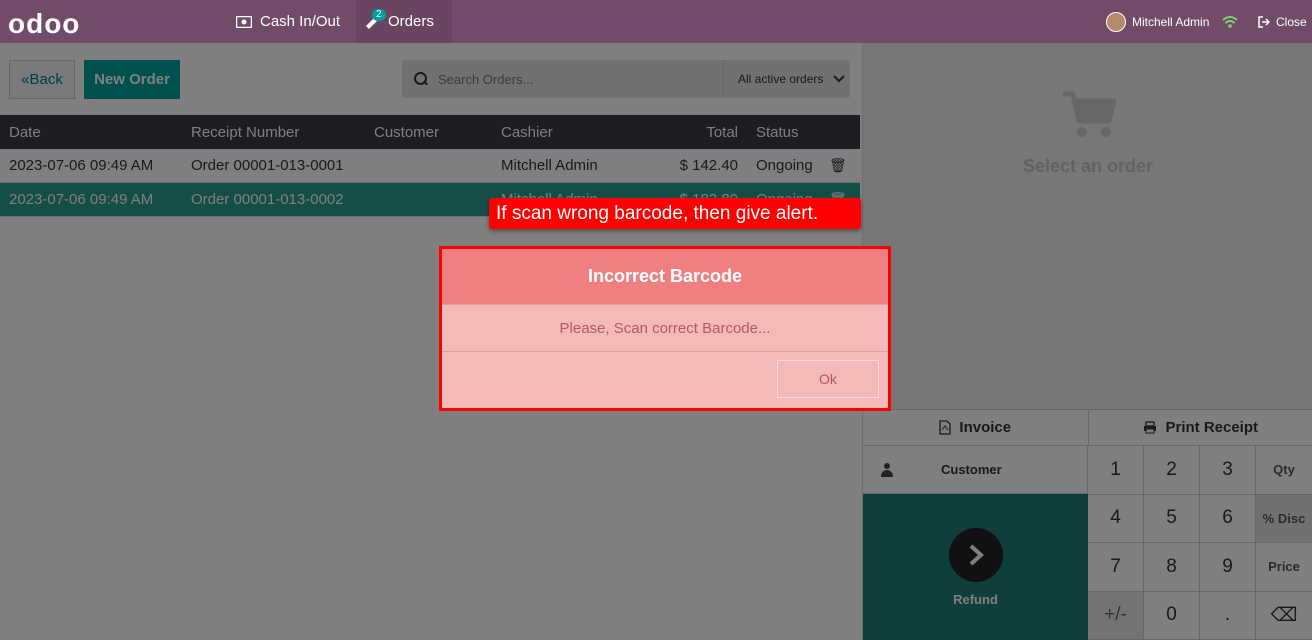 This screenshot has height=640, width=1312. What do you see at coordinates (244, 21) in the screenshot?
I see `money-icon` at bounding box center [244, 21].